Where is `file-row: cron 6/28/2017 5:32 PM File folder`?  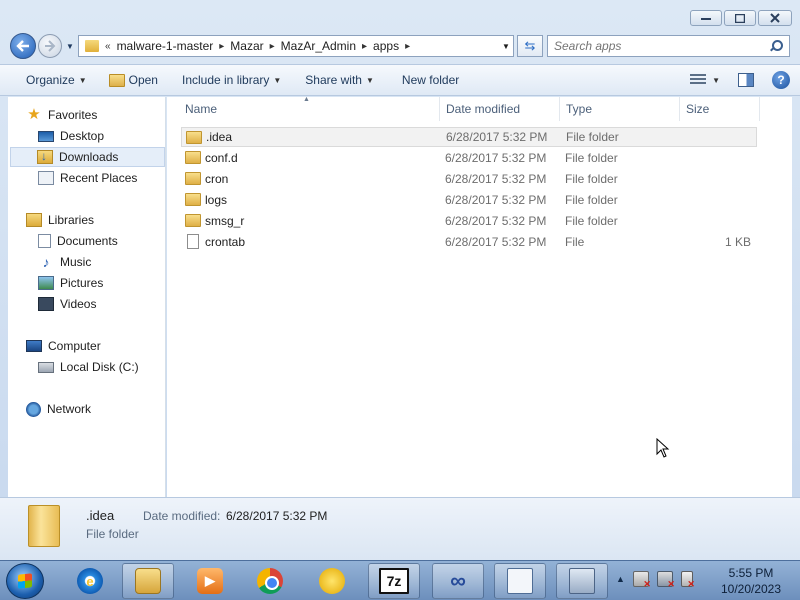 file-row: cron 6/28/2017 5:32 PM File folder is located at coordinates (469, 179).